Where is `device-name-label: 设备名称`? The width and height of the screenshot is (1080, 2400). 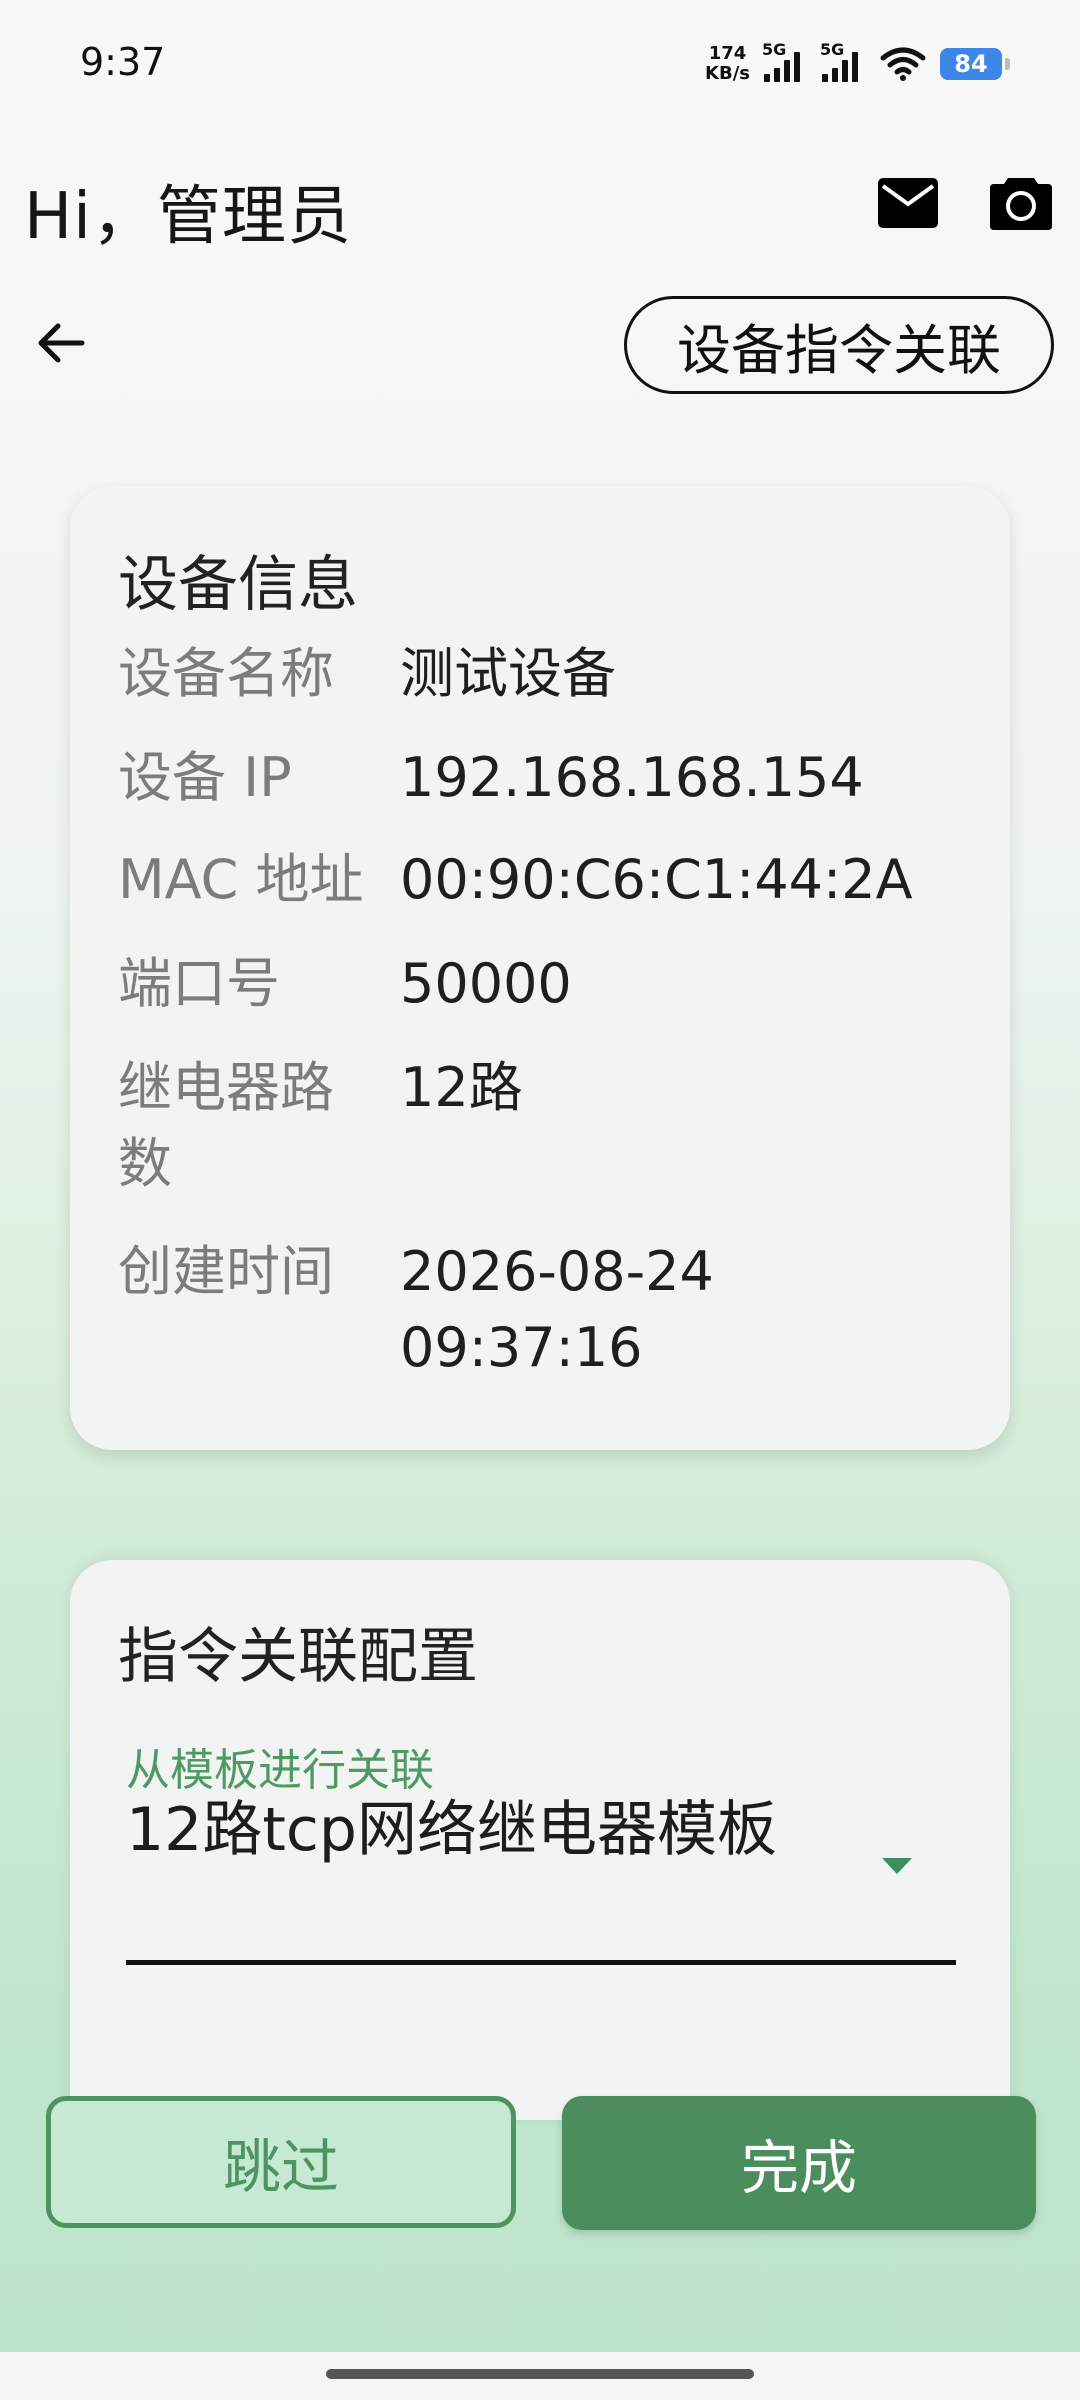 device-name-label: 设备名称 is located at coordinates (226, 673).